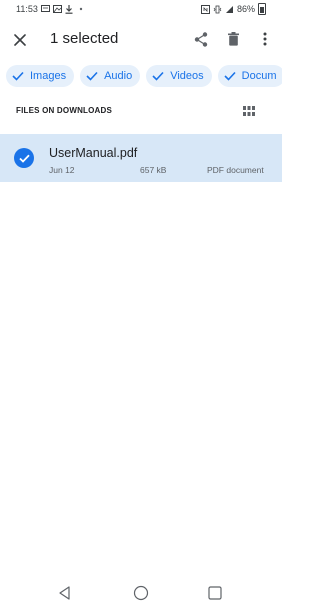 The height and width of the screenshot is (610, 320). I want to click on chip-documents: Docum, so click(249, 76).